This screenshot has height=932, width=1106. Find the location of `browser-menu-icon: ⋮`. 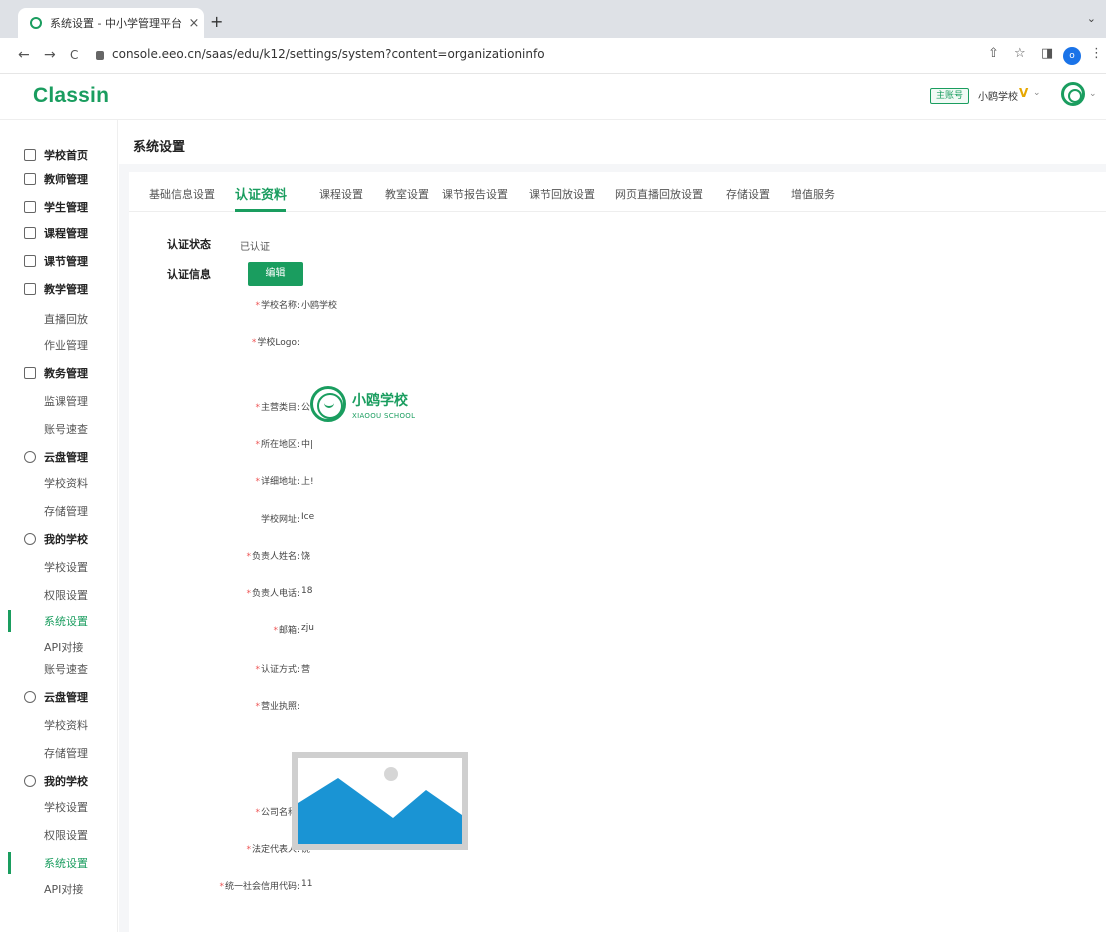

browser-menu-icon: ⋮ is located at coordinates (1096, 53).